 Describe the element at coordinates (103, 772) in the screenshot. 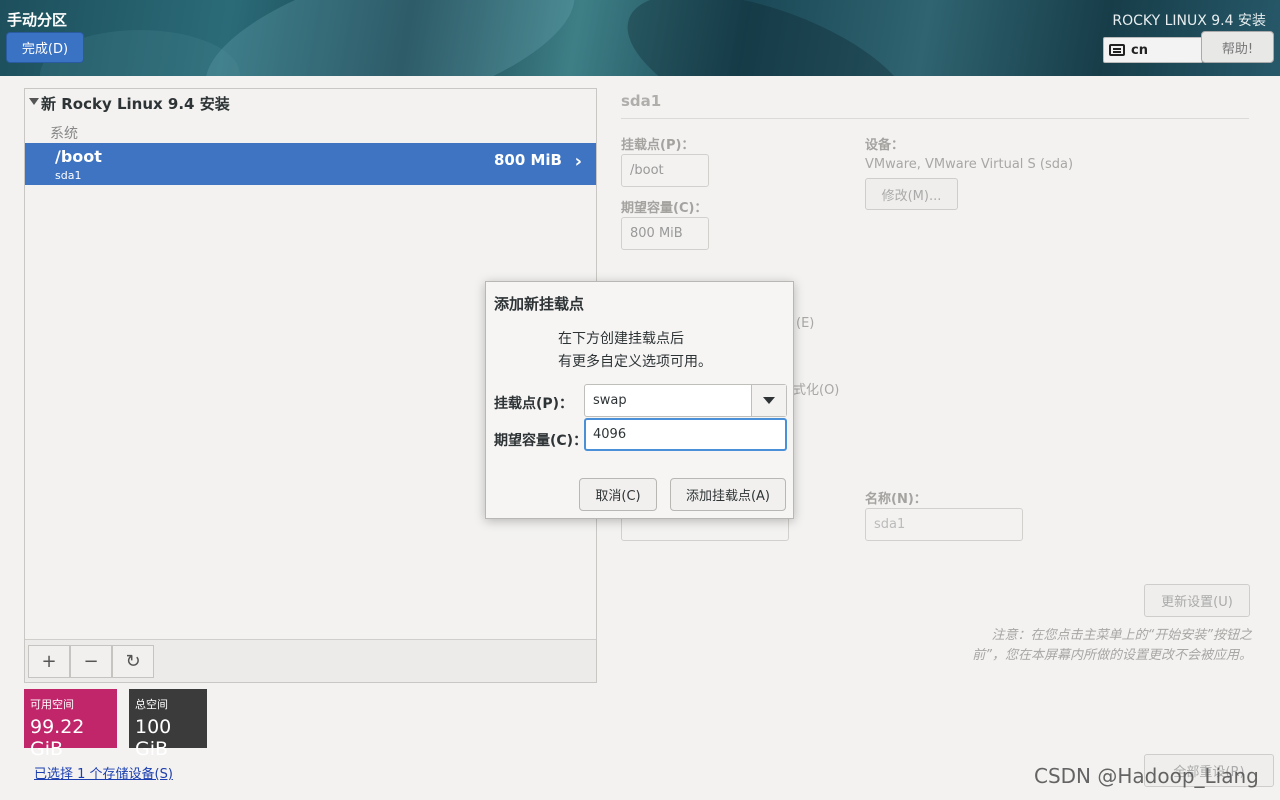

I see `storage-devices-link: 已选择 1 个存储设备(S)` at that location.